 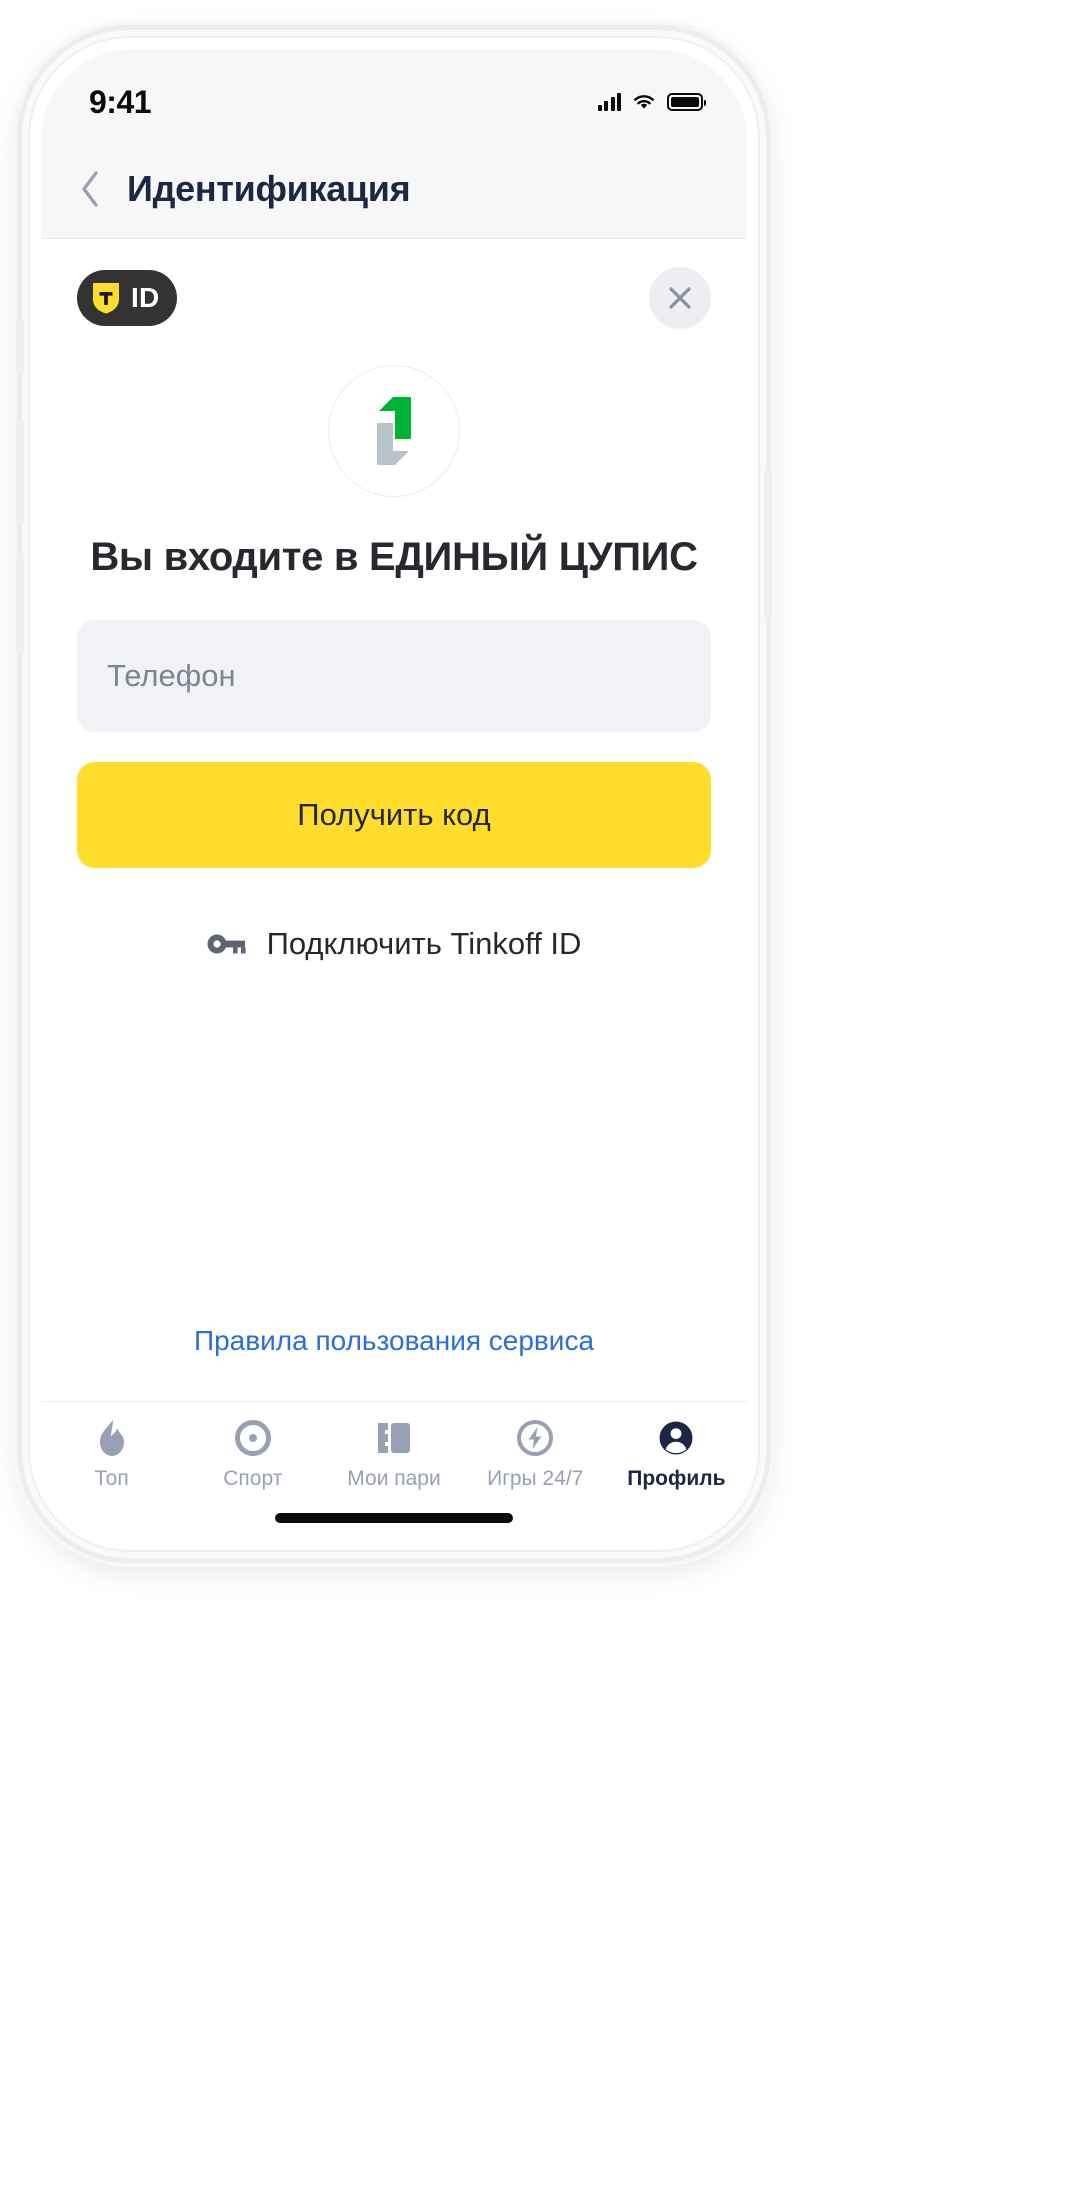 What do you see at coordinates (269, 188) in the screenshot?
I see `page-title: Идентификация` at bounding box center [269, 188].